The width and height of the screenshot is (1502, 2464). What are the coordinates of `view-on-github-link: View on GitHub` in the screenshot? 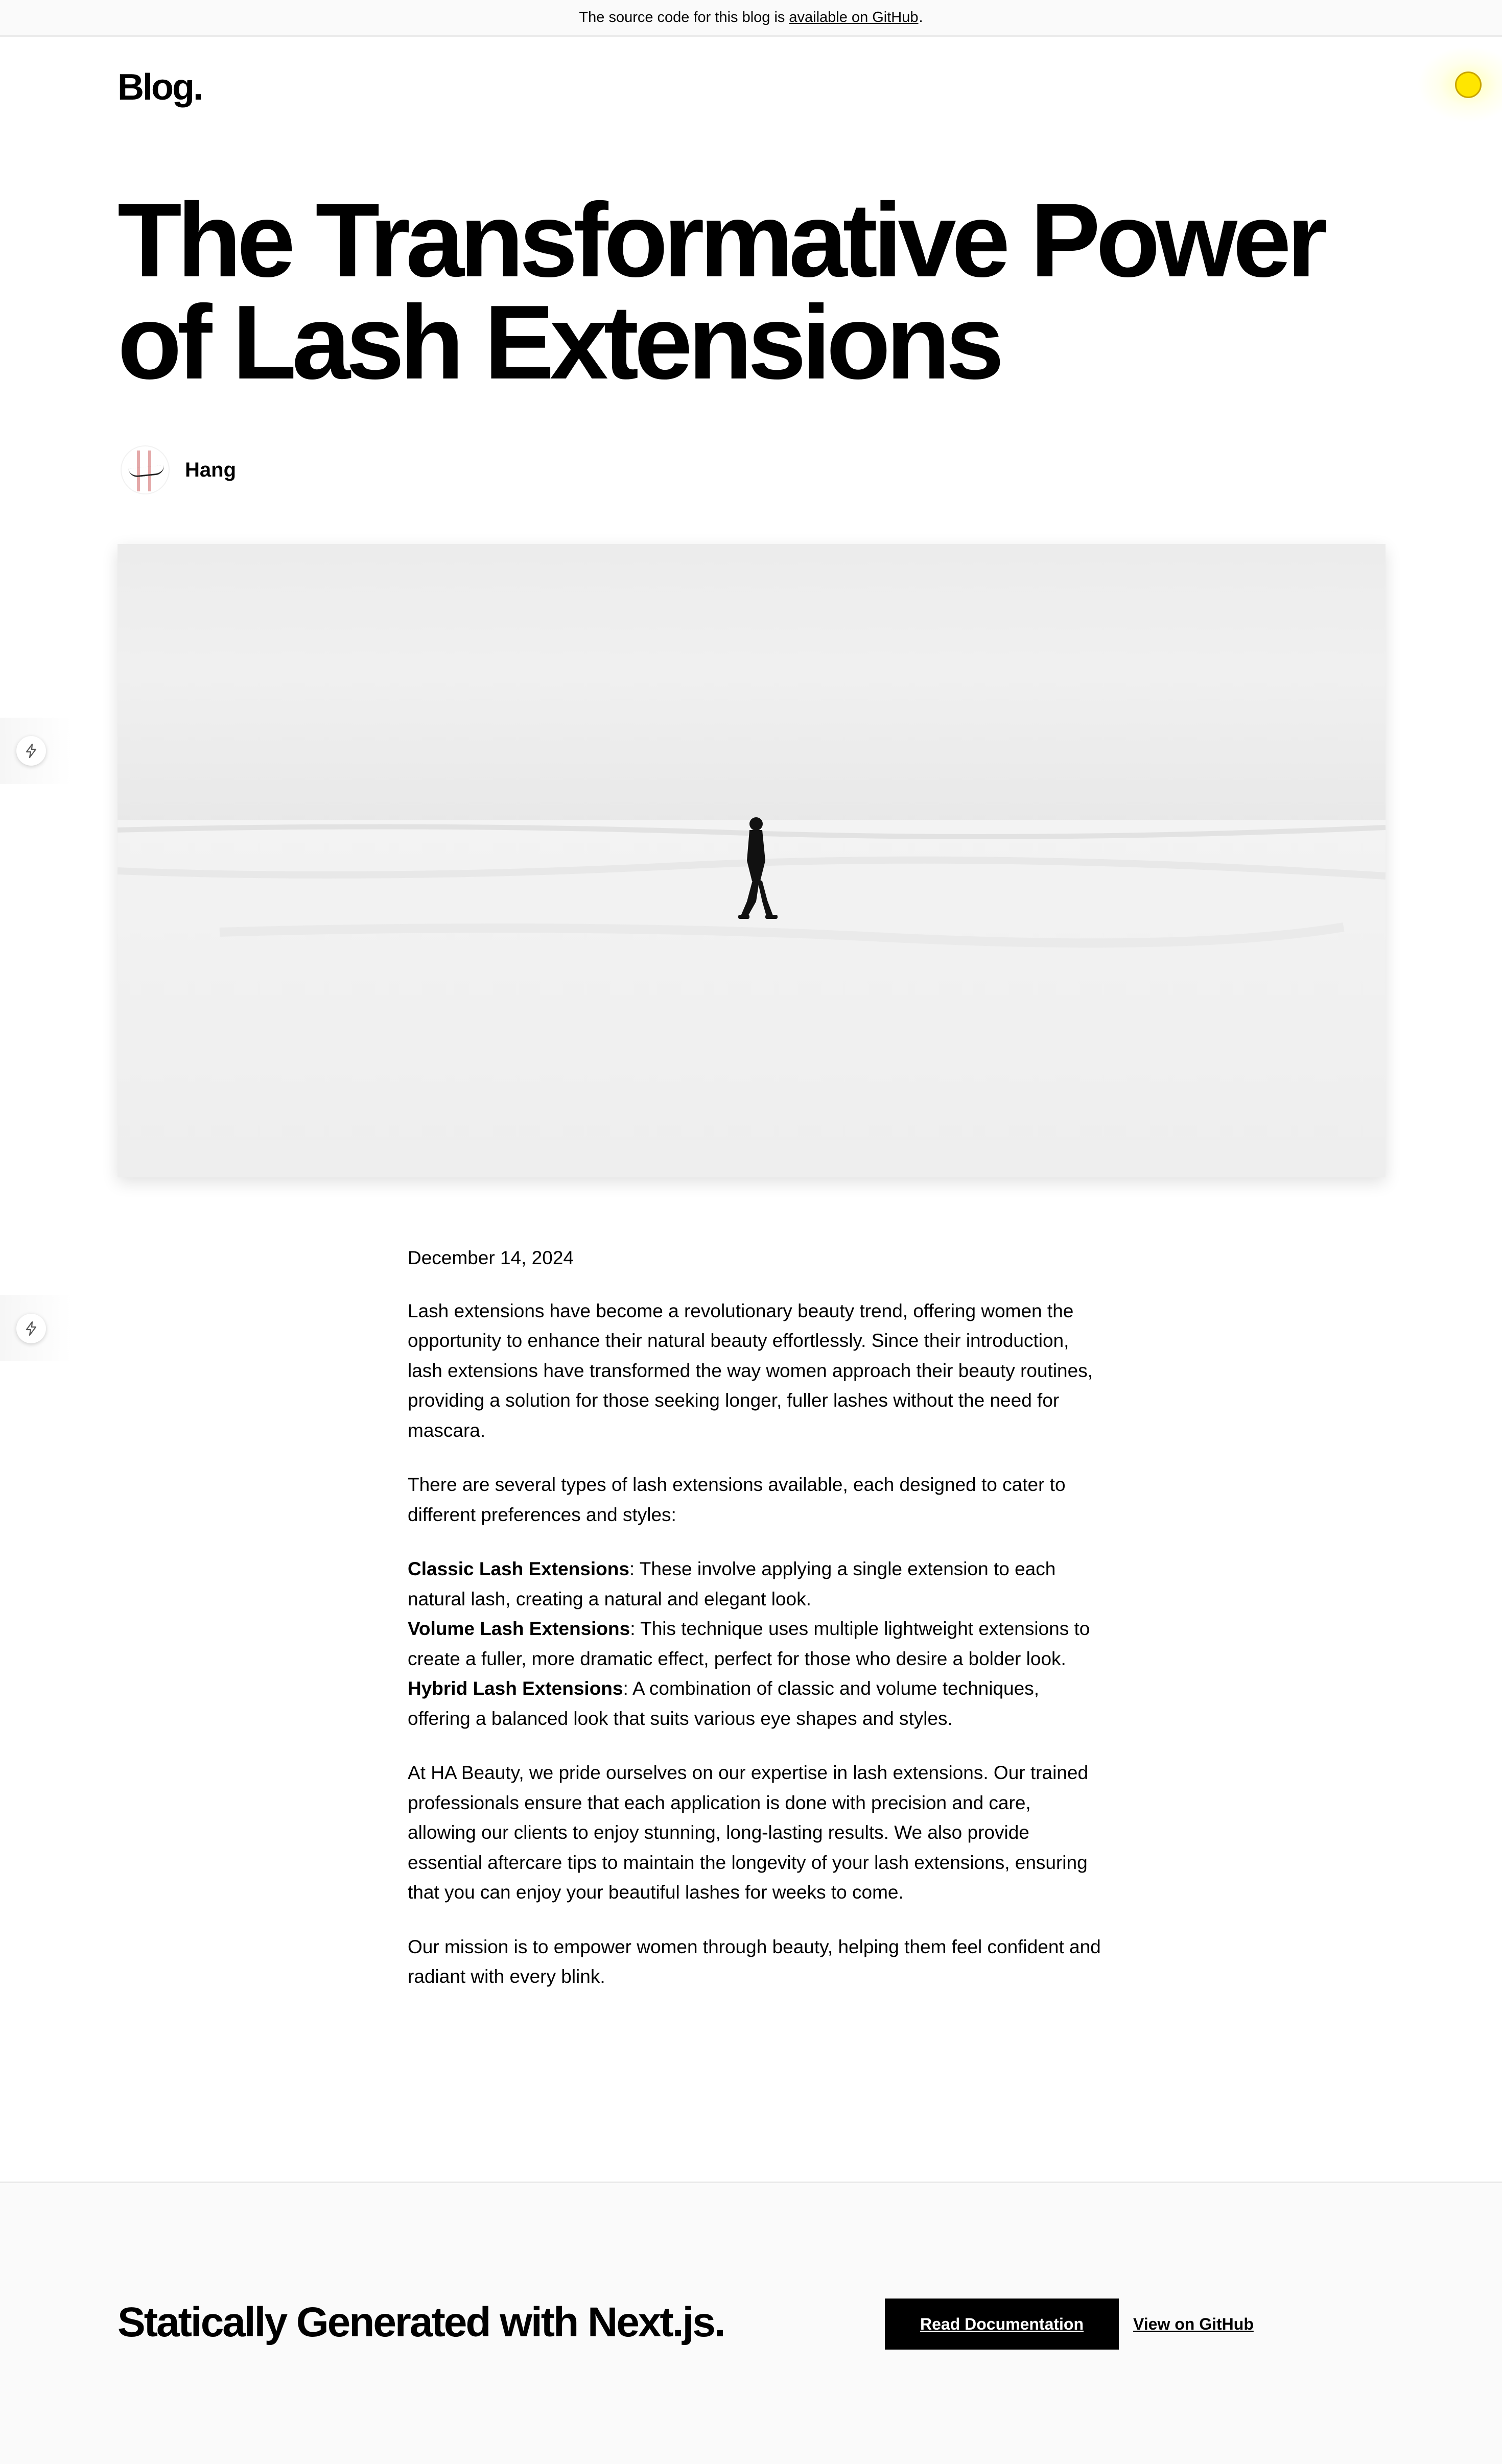 It's located at (1193, 2324).